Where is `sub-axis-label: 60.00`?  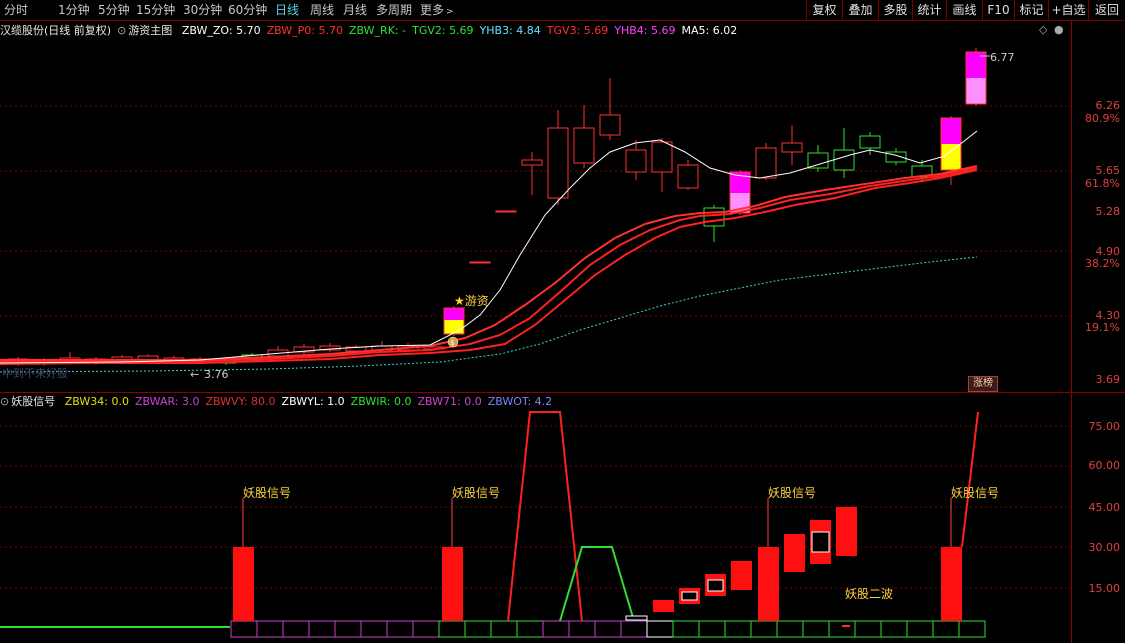
sub-axis-label: 60.00 is located at coordinates (1104, 465).